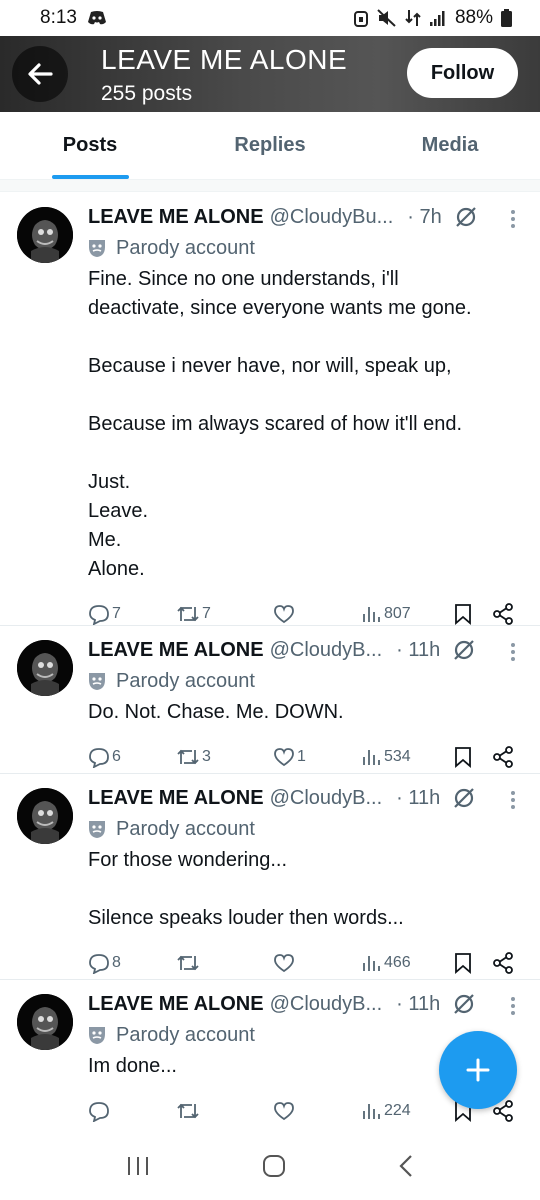 The height and width of the screenshot is (1200, 540). I want to click on system-navigation-bar, so click(270, 1168).